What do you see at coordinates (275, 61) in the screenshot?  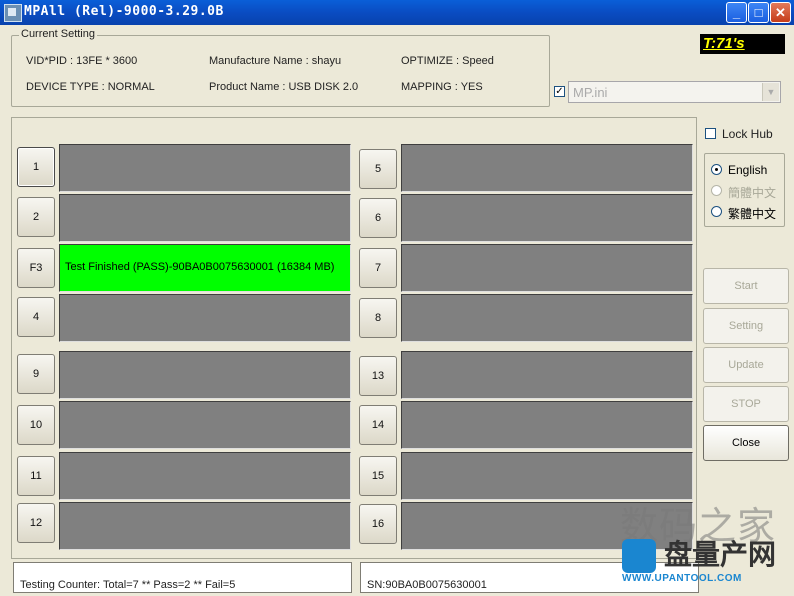 I see `manufacture-name-label: Manufacture Name : shayu` at bounding box center [275, 61].